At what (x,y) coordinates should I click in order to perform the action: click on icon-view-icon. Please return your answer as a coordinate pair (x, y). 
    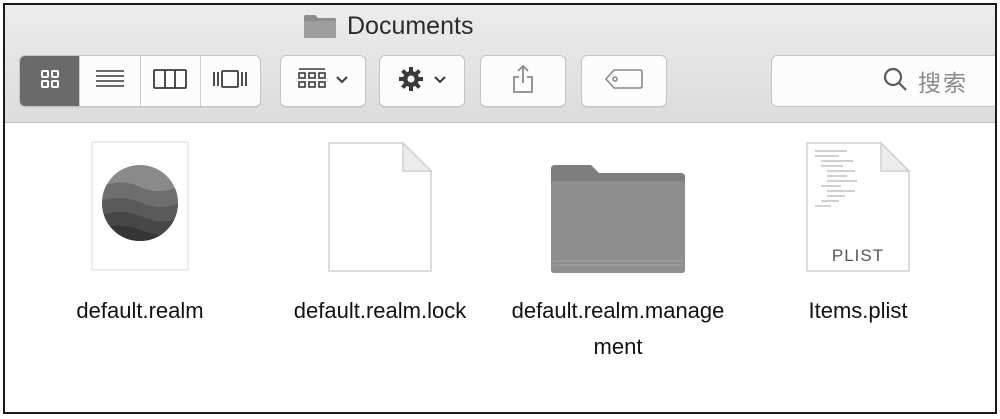
    Looking at the image, I should click on (50, 81).